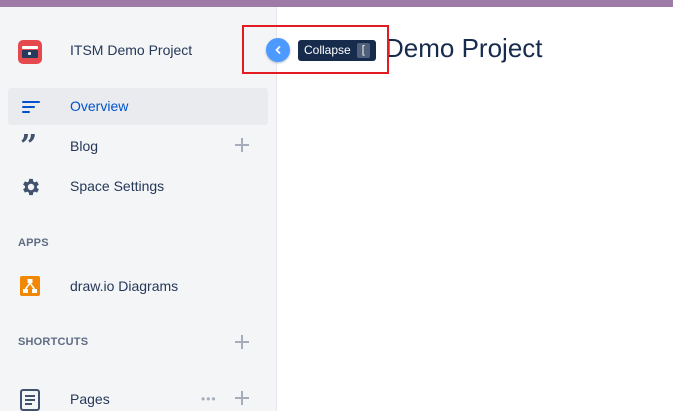 The height and width of the screenshot is (411, 673). I want to click on space-header: ITSM Demo Project, so click(138, 50).